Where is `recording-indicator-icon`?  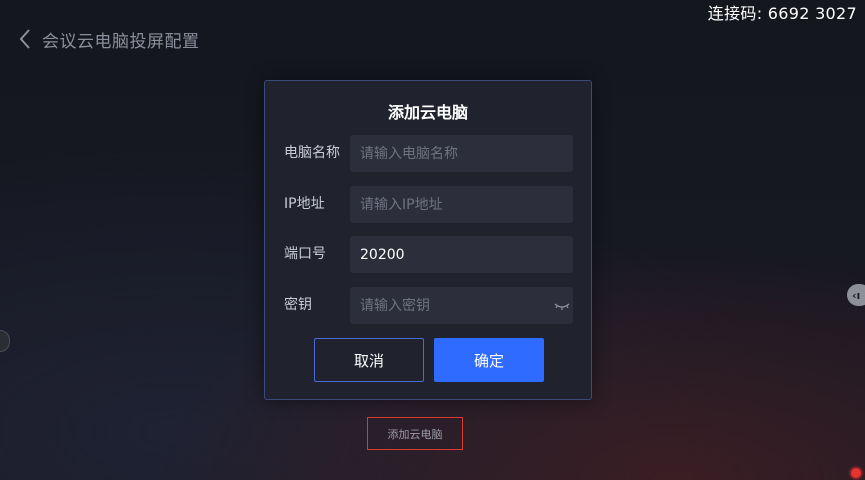
recording-indicator-icon is located at coordinates (856, 473).